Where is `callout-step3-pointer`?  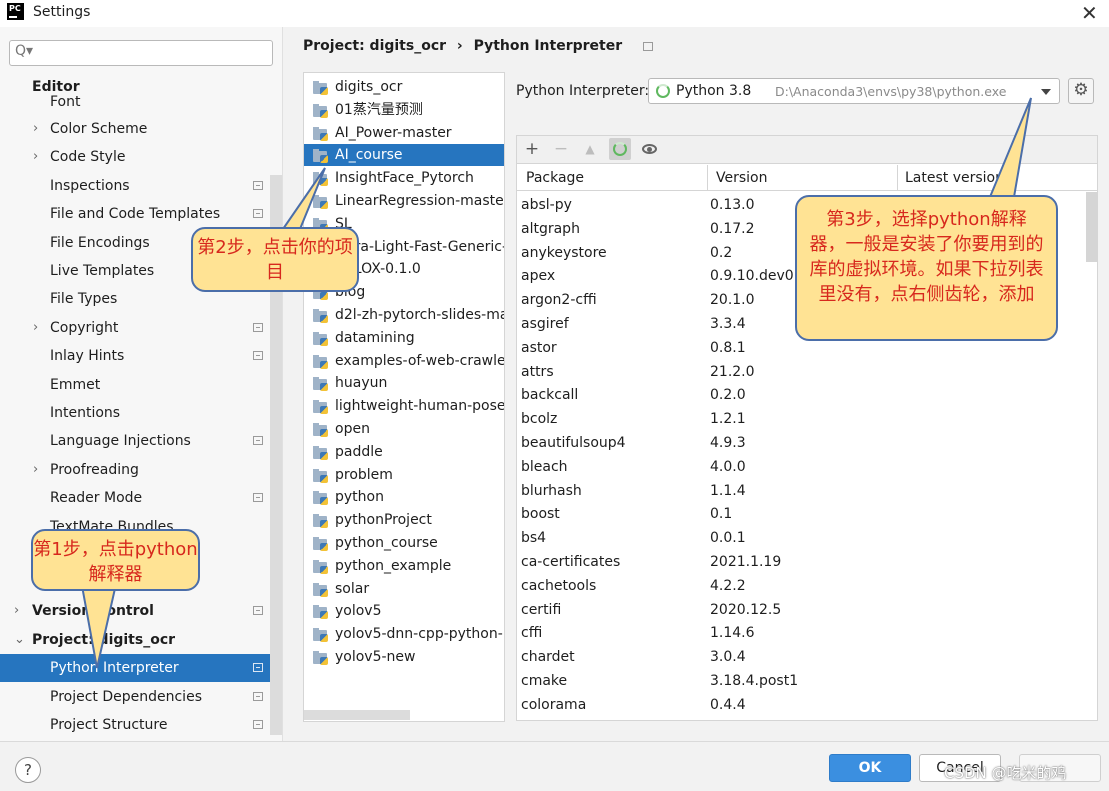 callout-step3-pointer is located at coordinates (1010, 147).